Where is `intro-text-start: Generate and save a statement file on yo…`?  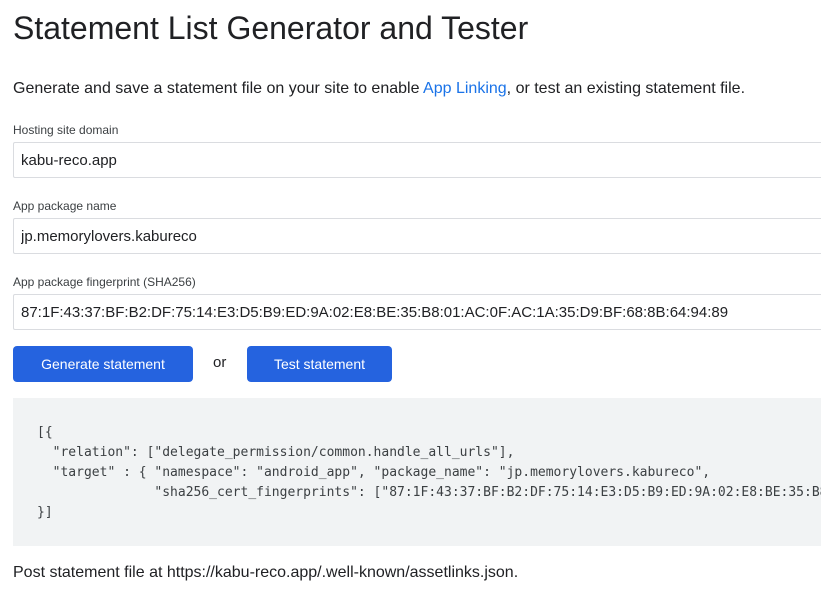 intro-text-start: Generate and save a statement file on yo… is located at coordinates (218, 88).